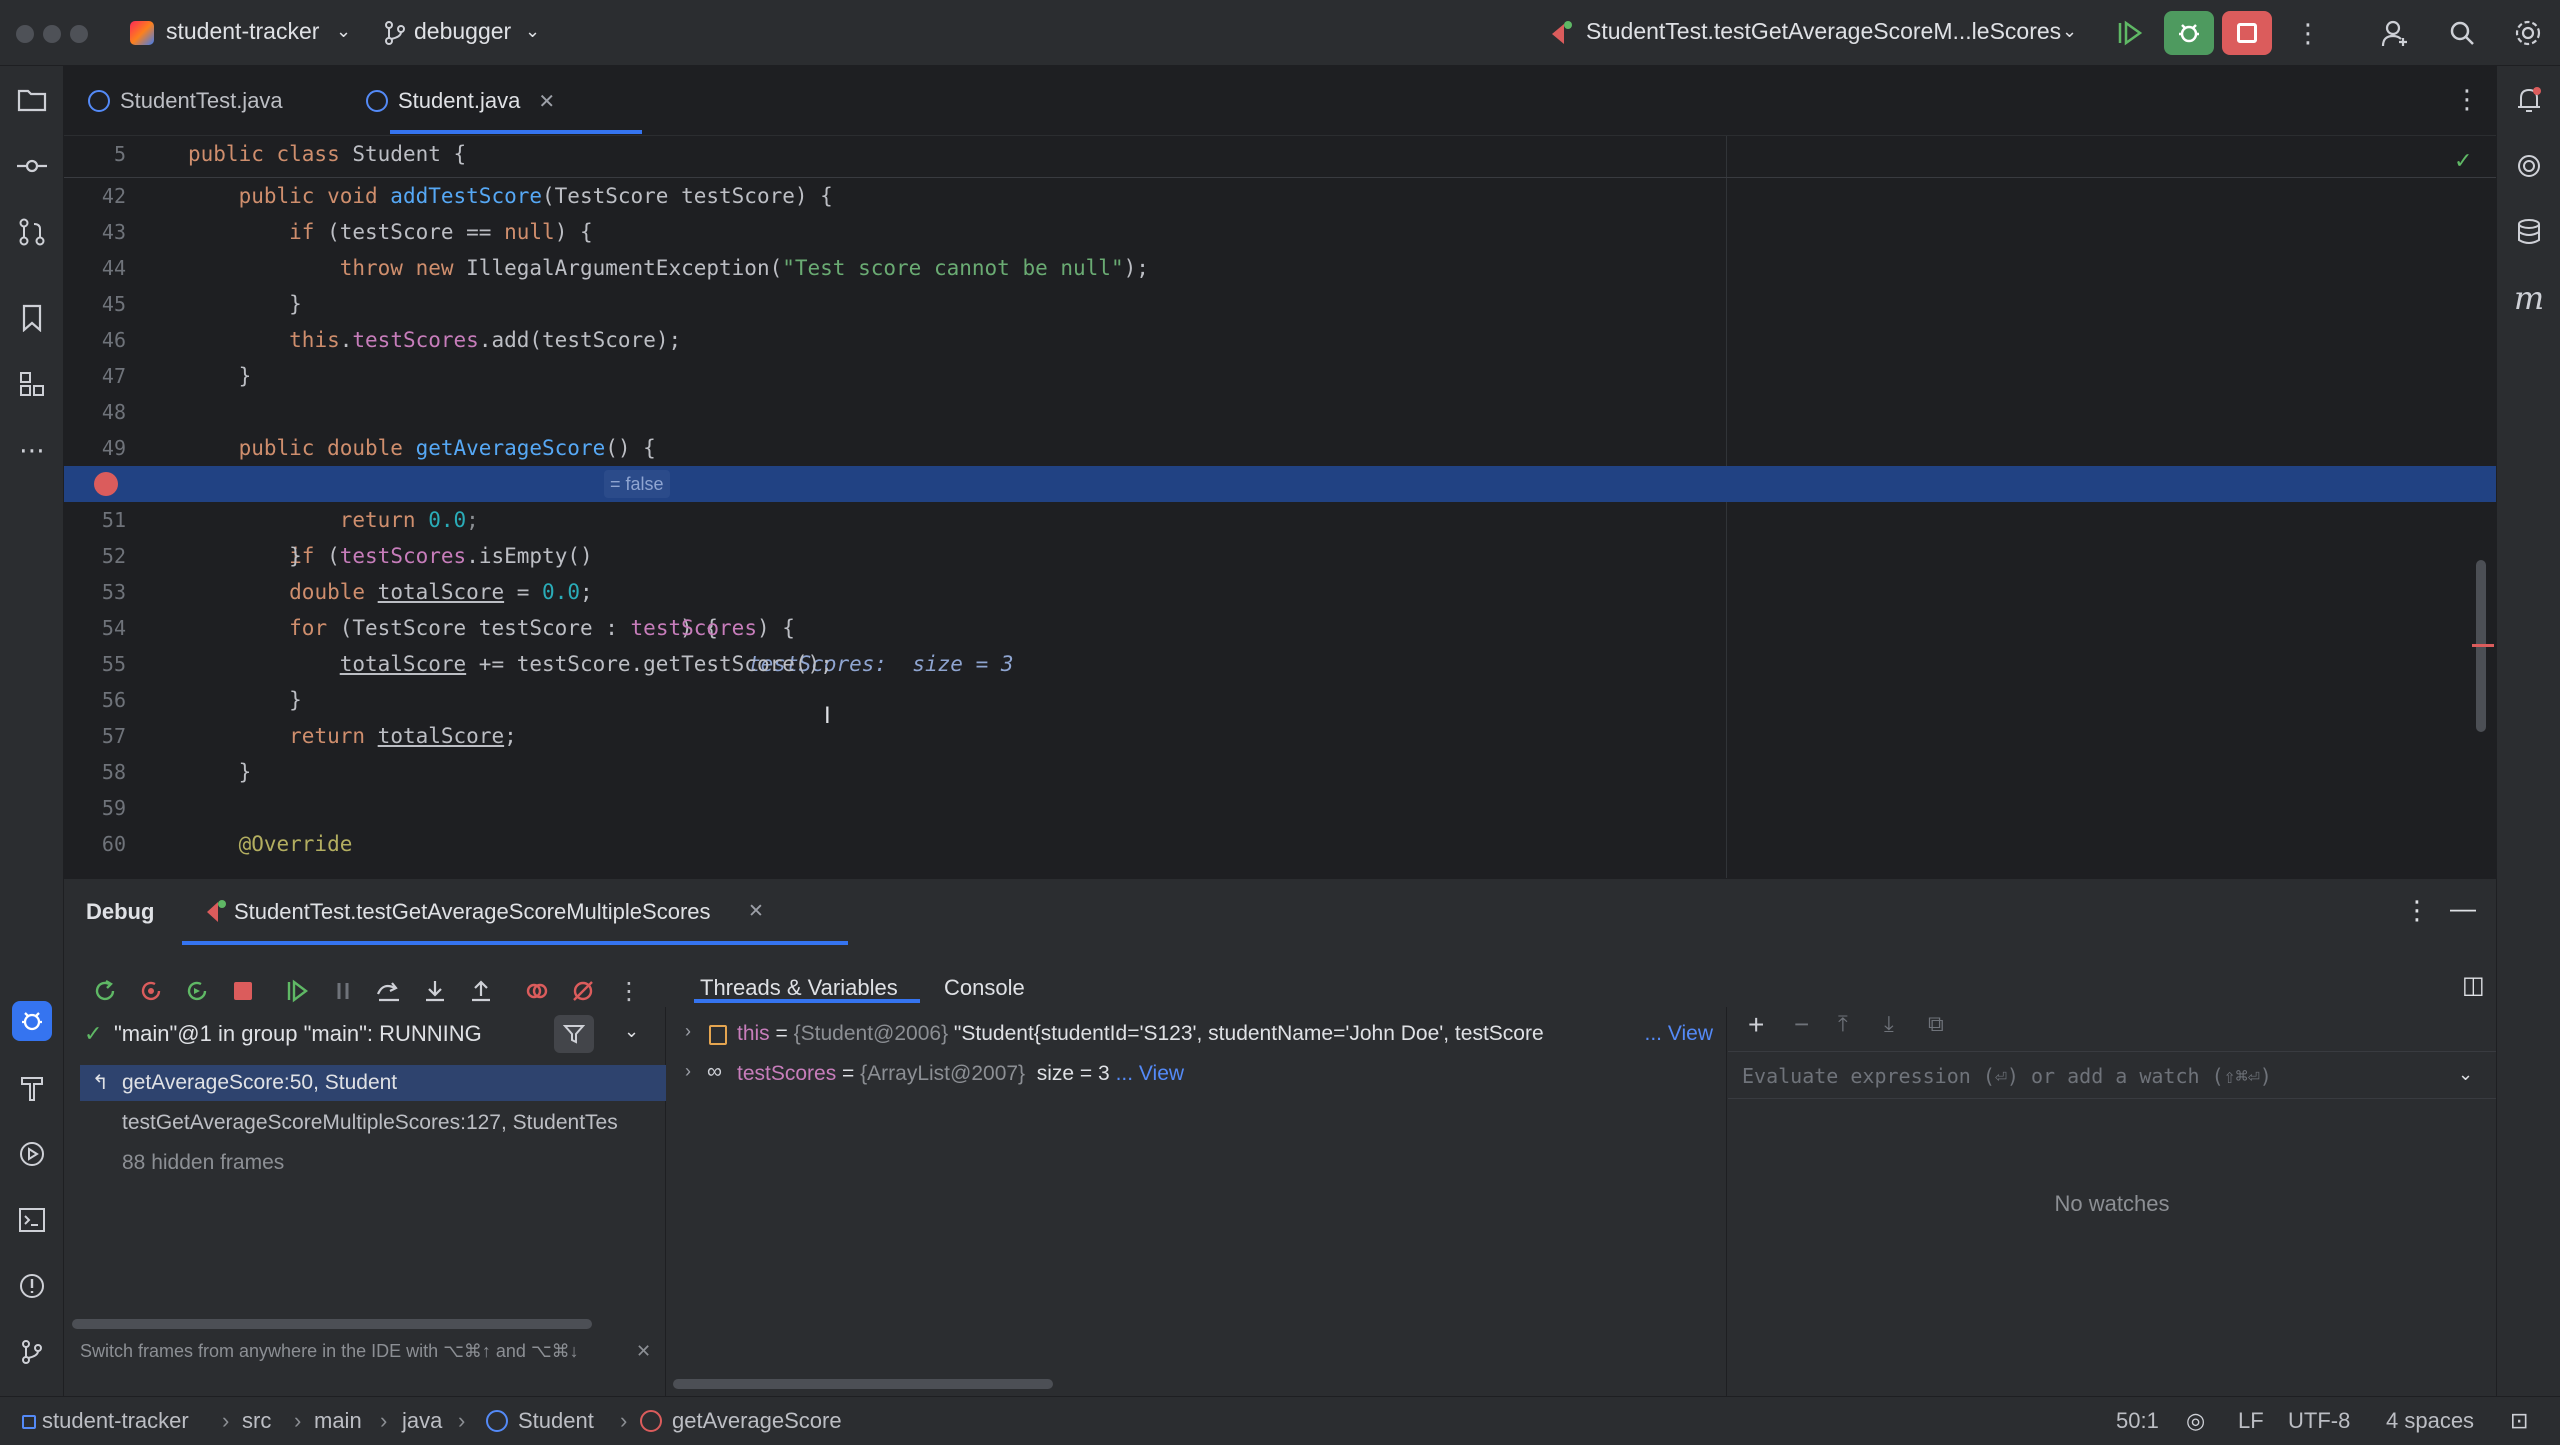 The width and height of the screenshot is (2560, 1445). Describe the element at coordinates (52, 34) in the screenshot. I see `window-minimize-button` at that location.